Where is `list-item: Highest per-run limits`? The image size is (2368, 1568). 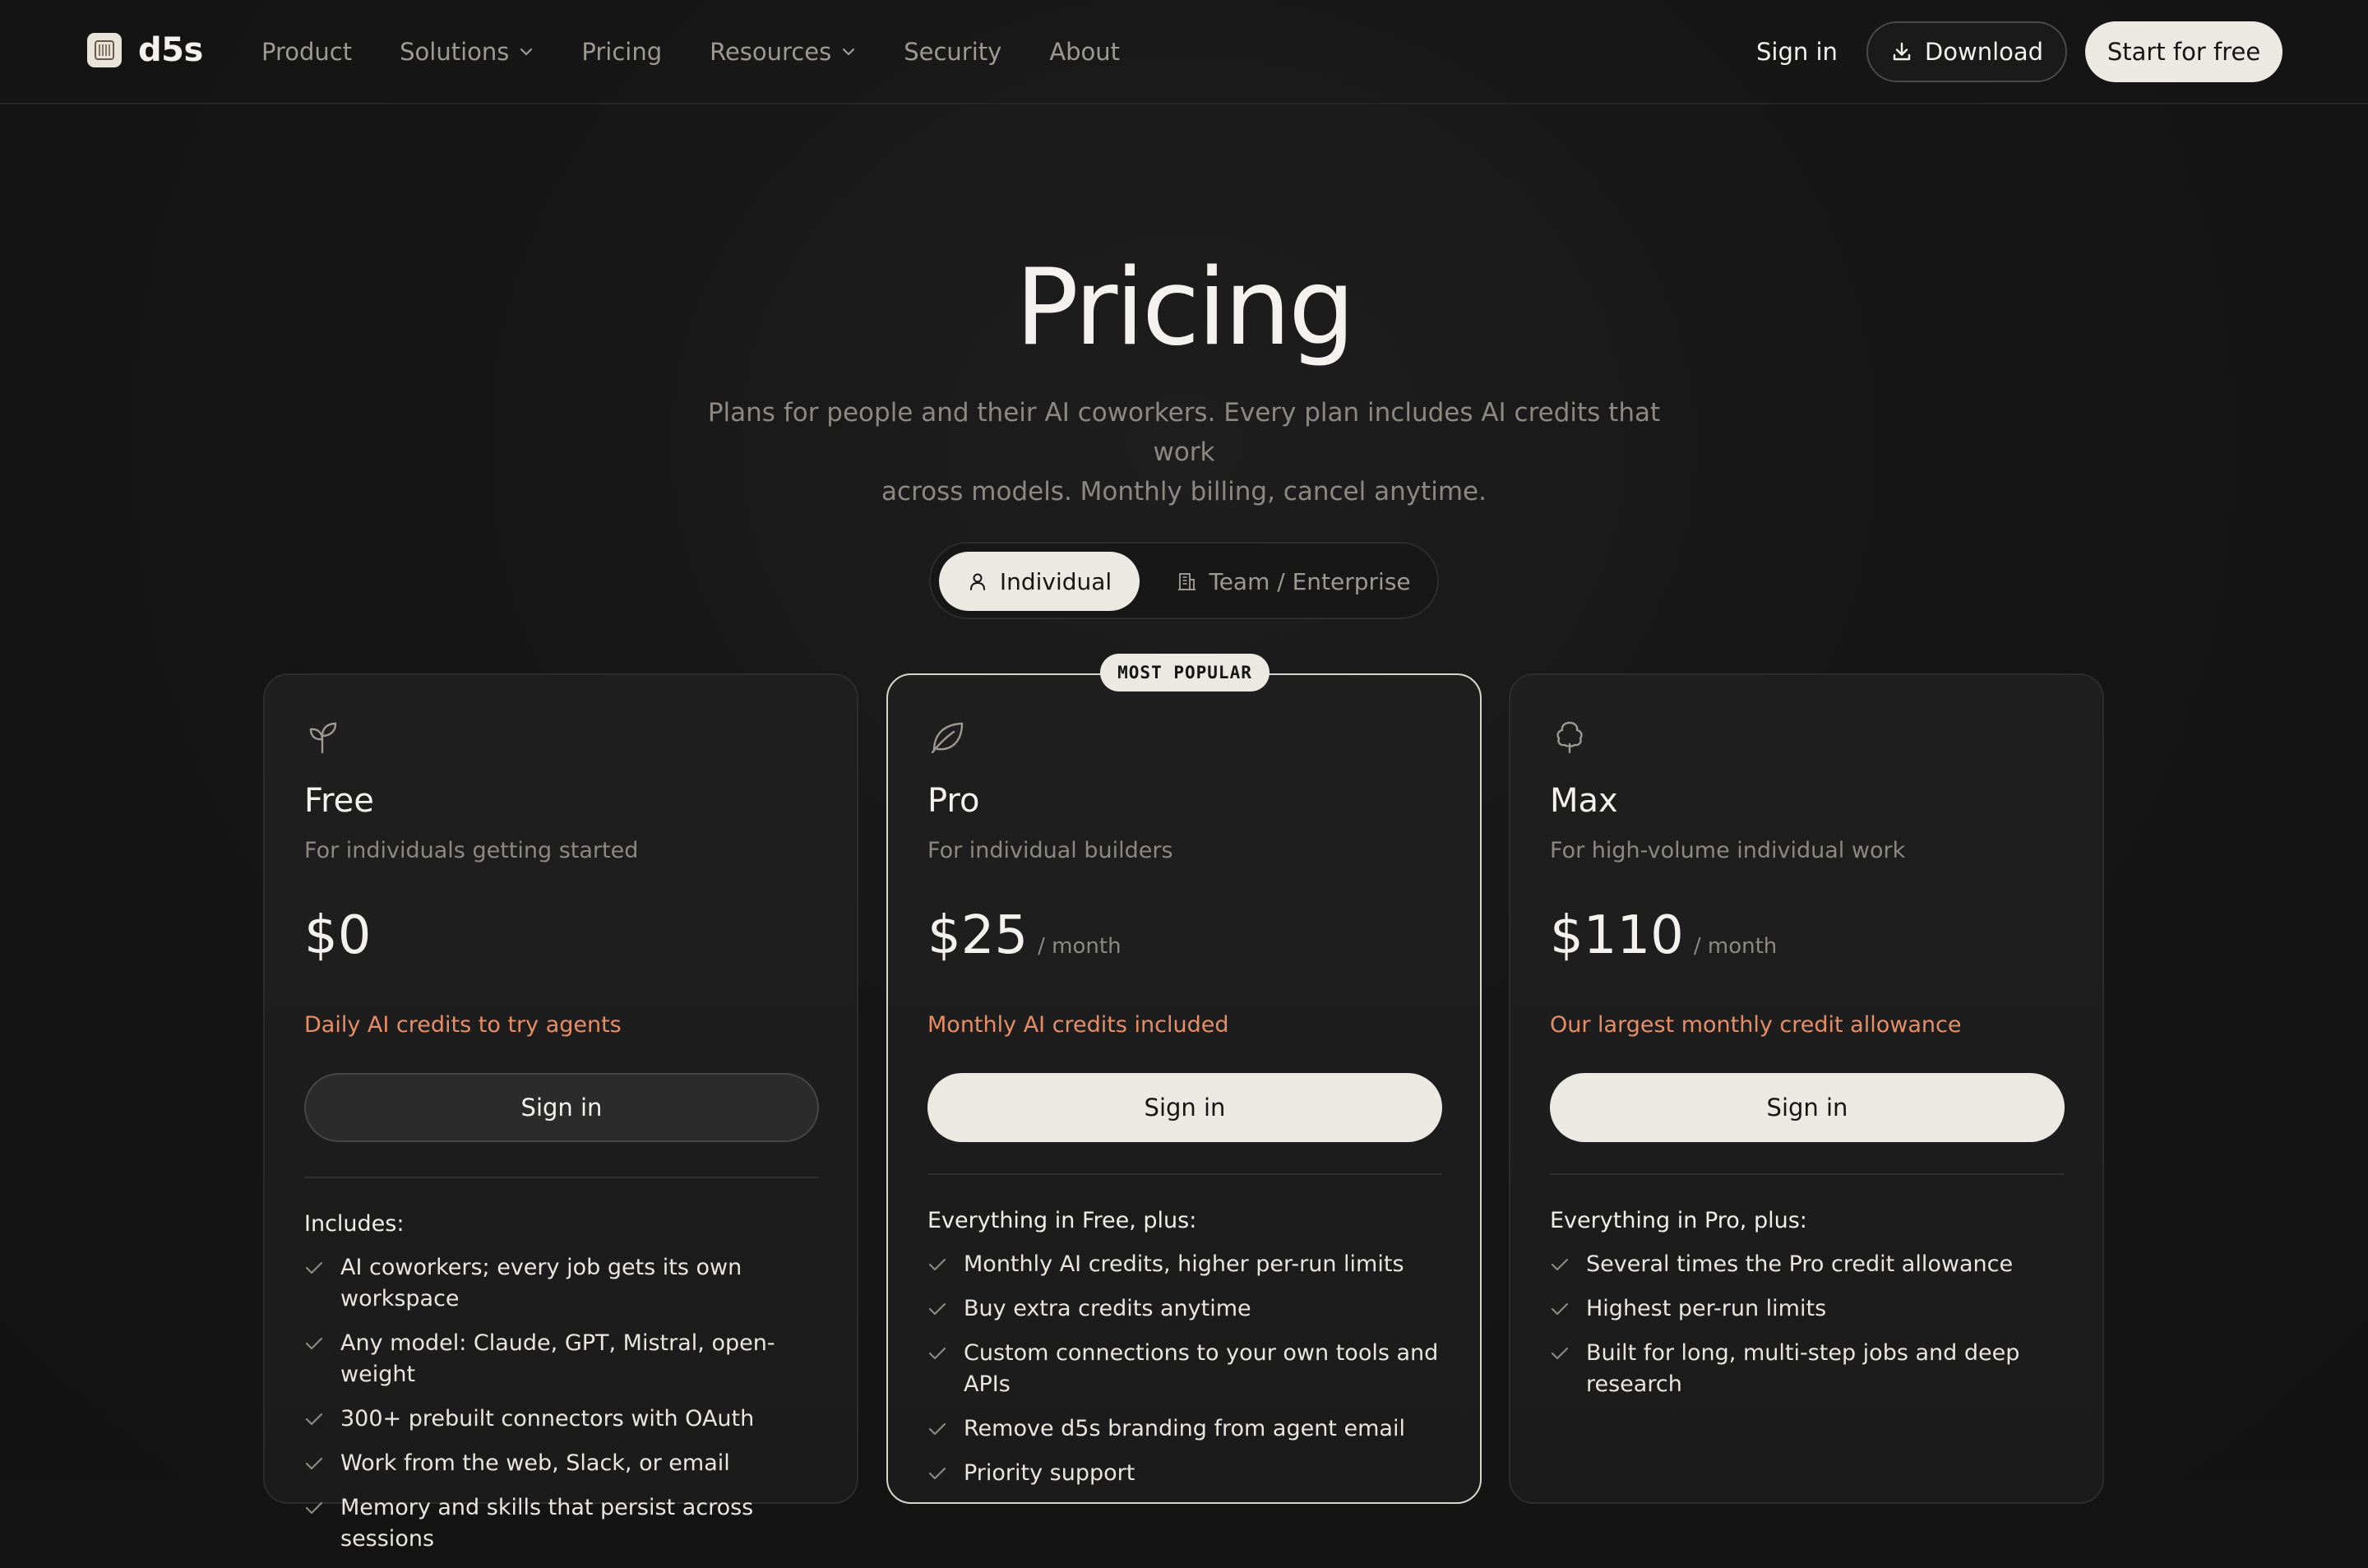 list-item: Highest per-run limits is located at coordinates (1813, 1309).